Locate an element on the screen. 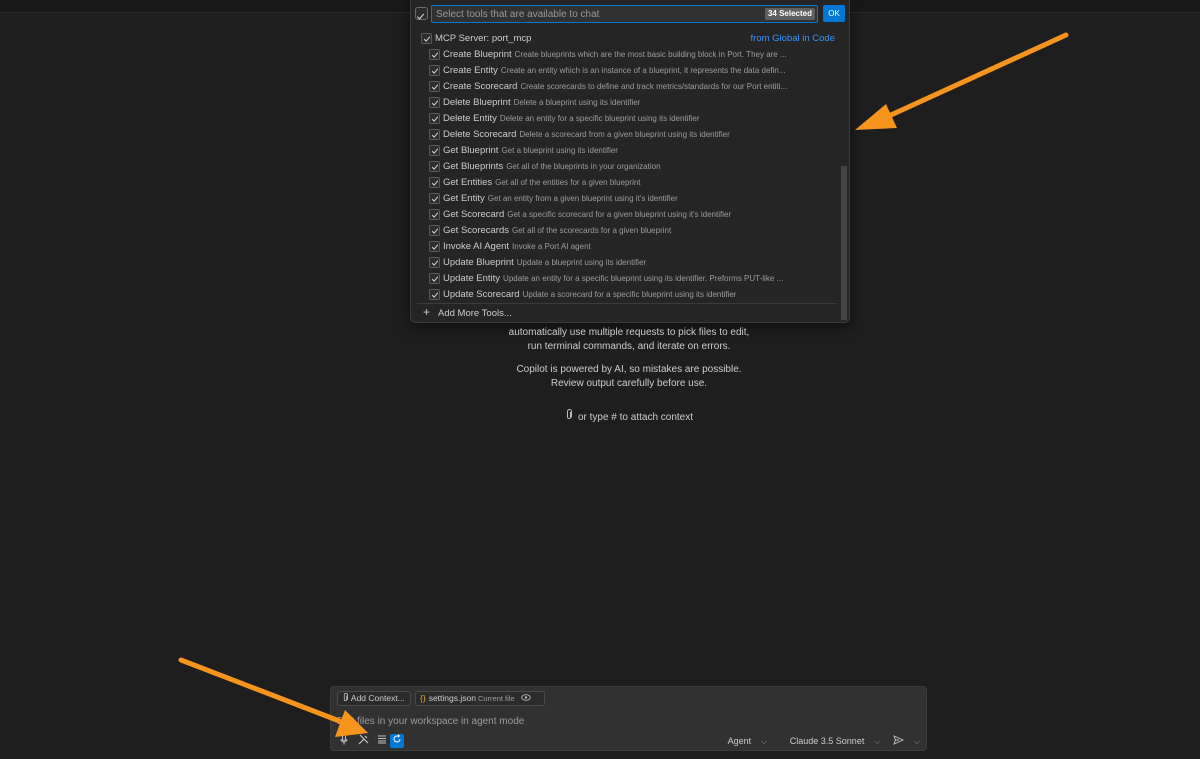 The height and width of the screenshot is (759, 1200). file-chip-label: settings.json is located at coordinates (452, 698).